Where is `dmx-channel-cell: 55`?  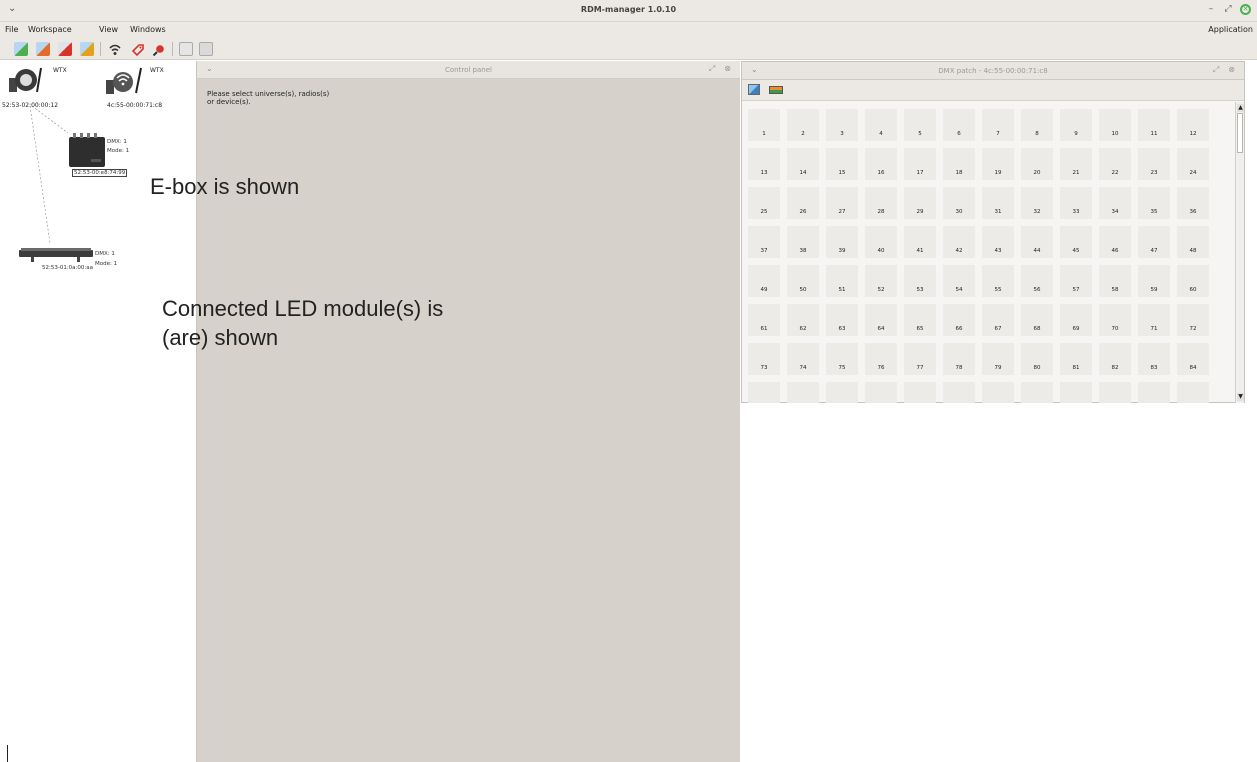
dmx-channel-cell: 55 is located at coordinates (998, 281).